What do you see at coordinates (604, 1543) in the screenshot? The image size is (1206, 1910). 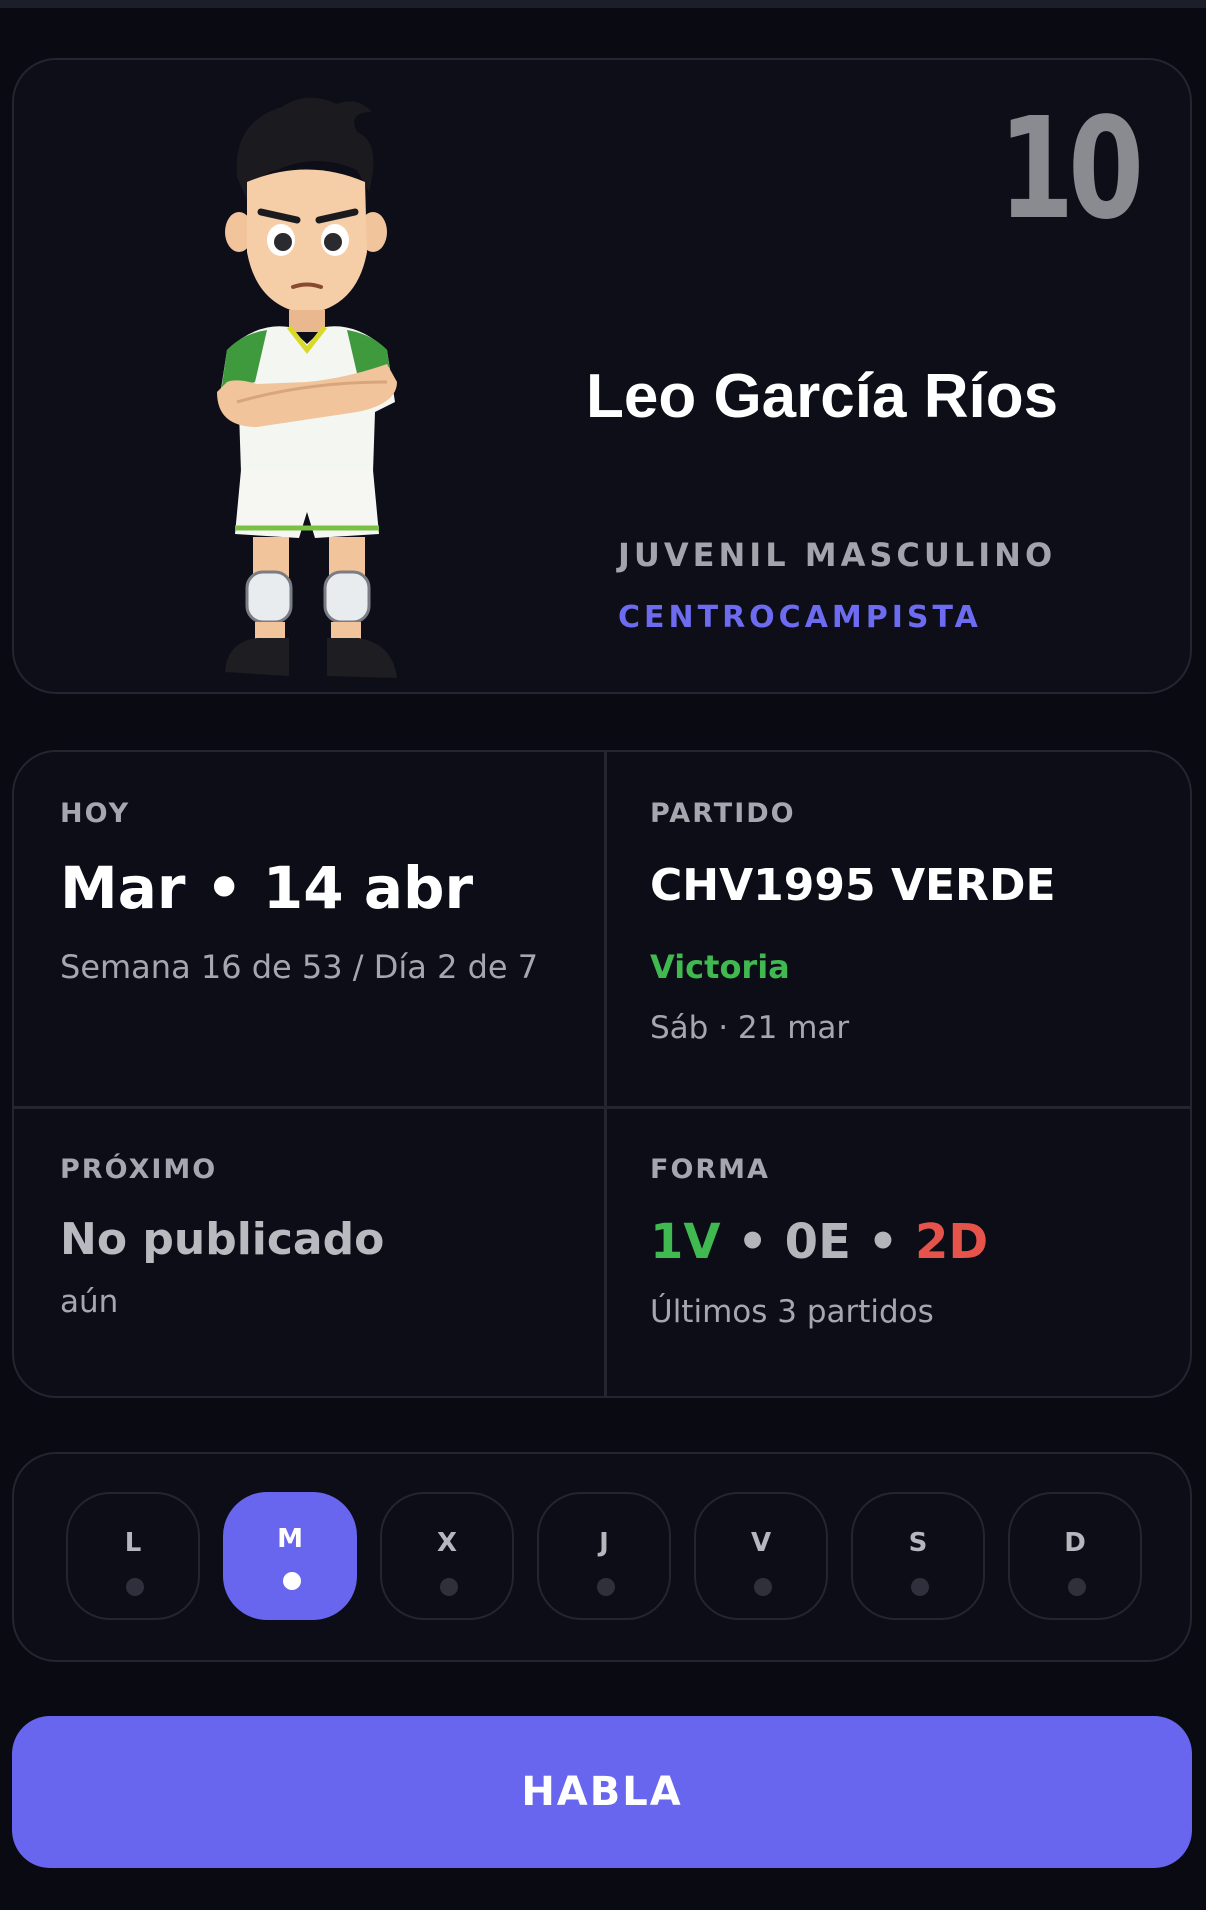 I see `day-letter: J` at bounding box center [604, 1543].